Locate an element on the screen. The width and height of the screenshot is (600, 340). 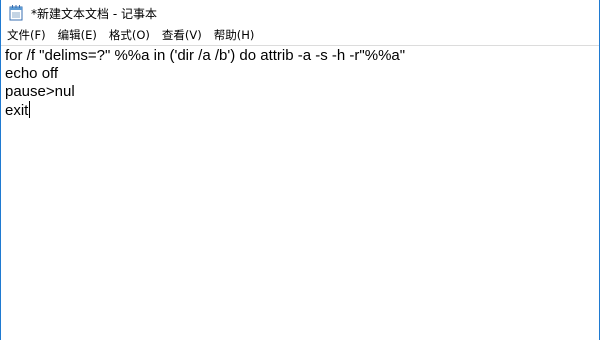
menu-help: 帮助(H) is located at coordinates (234, 35).